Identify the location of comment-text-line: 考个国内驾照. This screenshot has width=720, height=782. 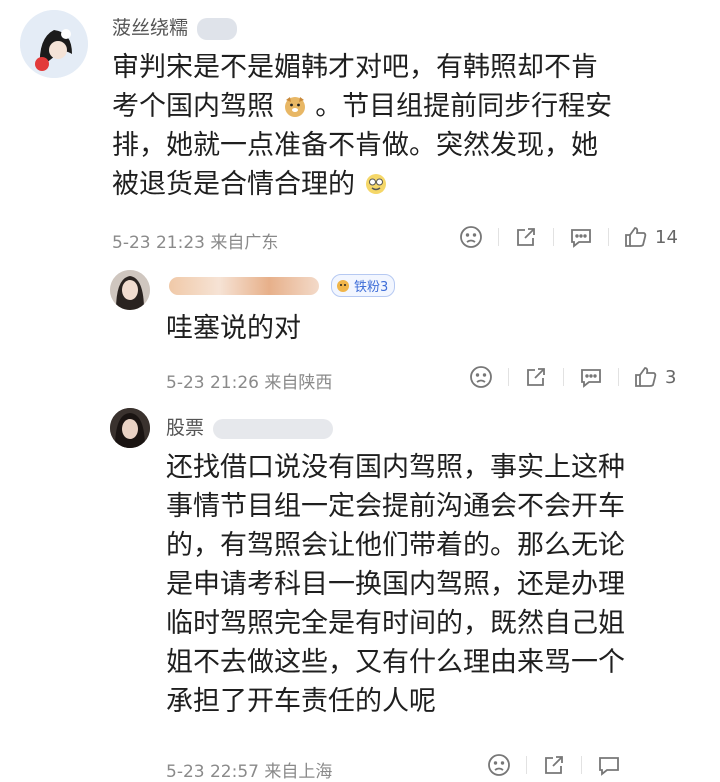
(193, 106).